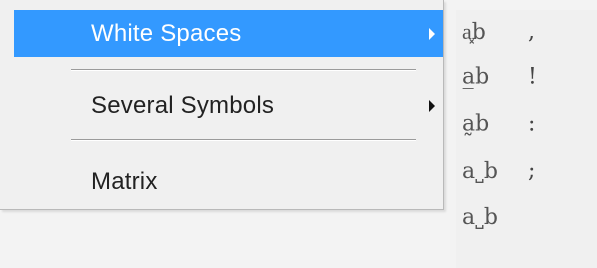  Describe the element at coordinates (532, 171) in the screenshot. I see `punctuation-symbol: ;` at that location.